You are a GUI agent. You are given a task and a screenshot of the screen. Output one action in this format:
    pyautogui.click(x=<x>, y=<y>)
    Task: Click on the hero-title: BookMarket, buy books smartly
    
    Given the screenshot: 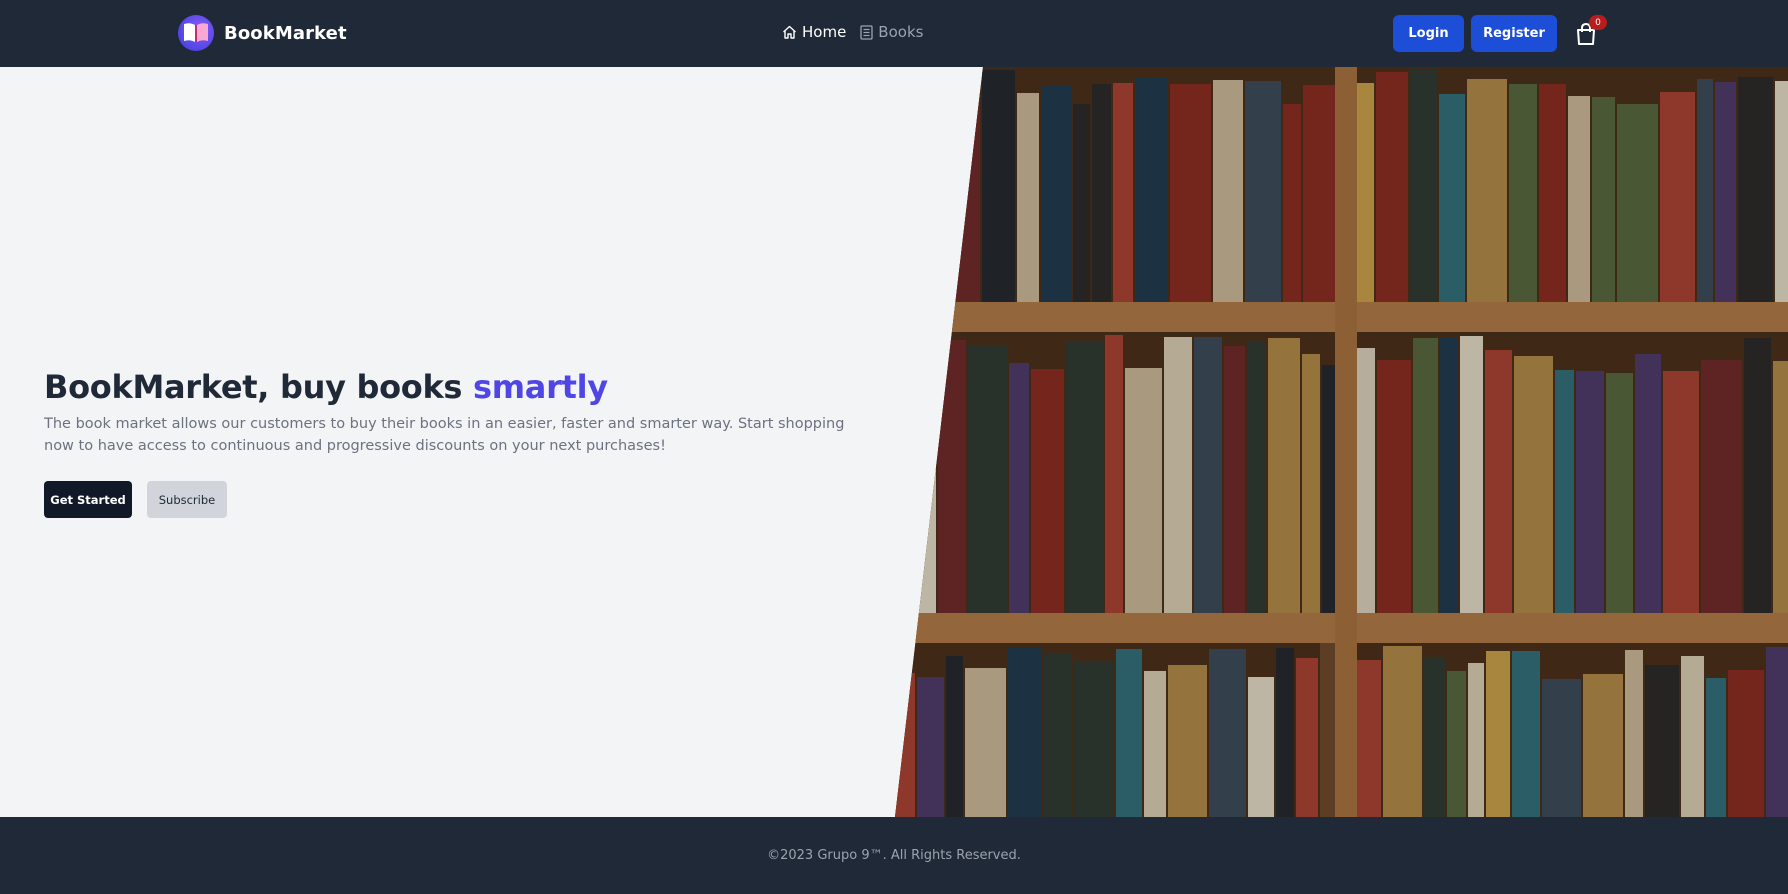 What is the action you would take?
    pyautogui.click(x=454, y=387)
    